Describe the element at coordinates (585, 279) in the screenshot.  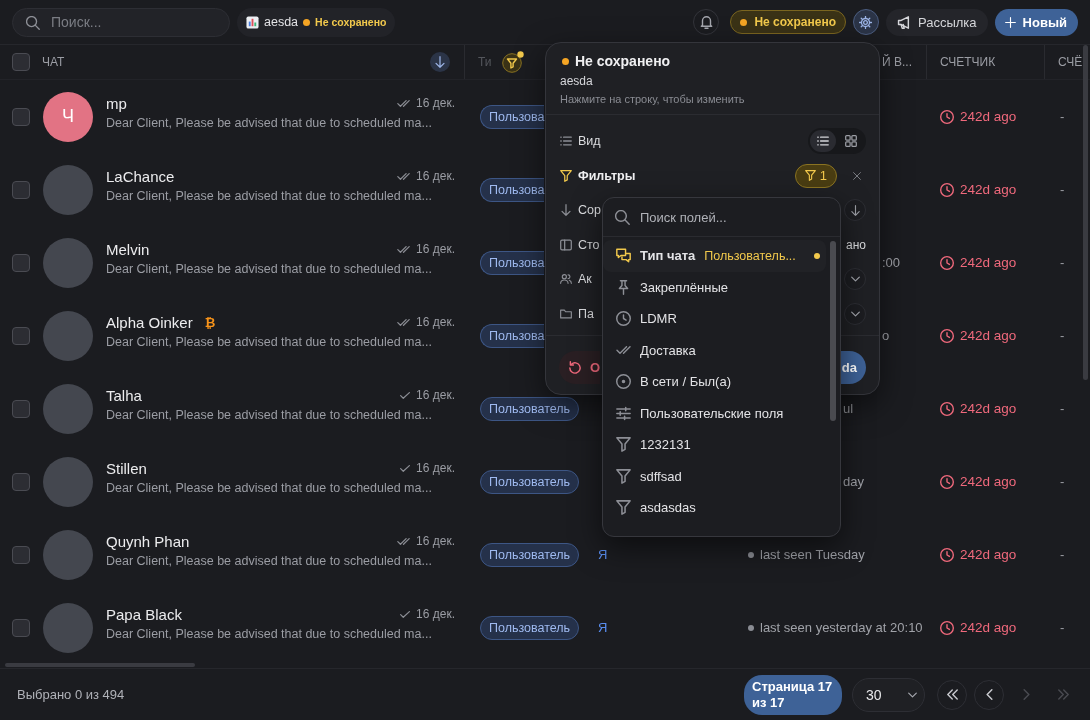
I see `menu-item: Ак` at that location.